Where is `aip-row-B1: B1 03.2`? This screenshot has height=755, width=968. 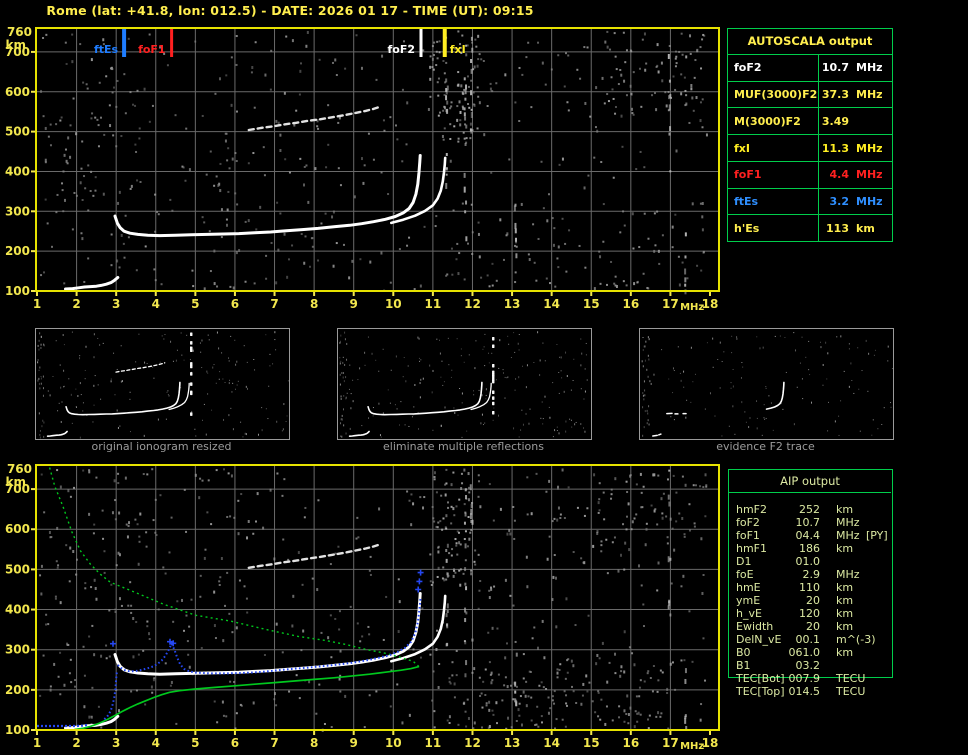
aip-row-B1: B1 03.2 is located at coordinates (843, 665).